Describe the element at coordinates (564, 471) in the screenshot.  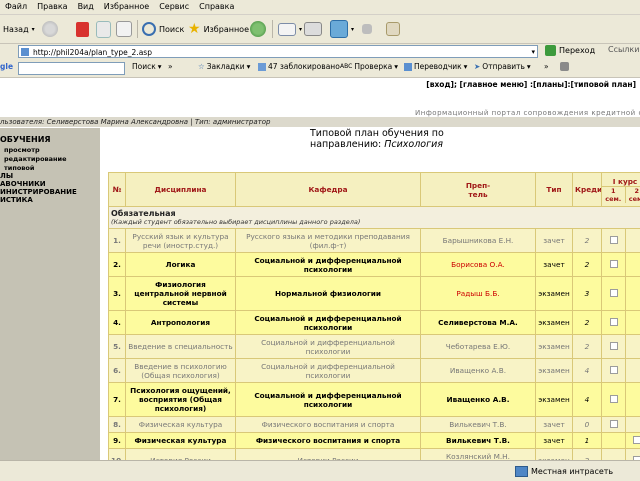
I see `security-zone: Местная интрасеть` at that location.